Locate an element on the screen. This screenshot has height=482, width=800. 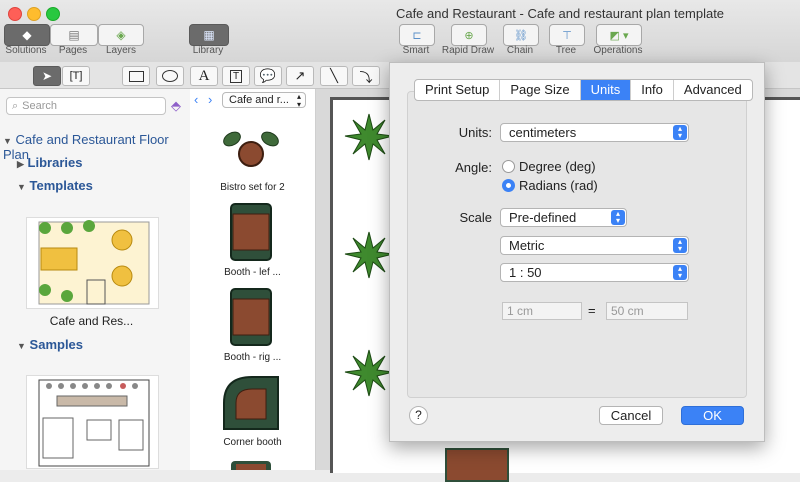
tree-samples: ▼ Samples is located at coordinates (50, 344).